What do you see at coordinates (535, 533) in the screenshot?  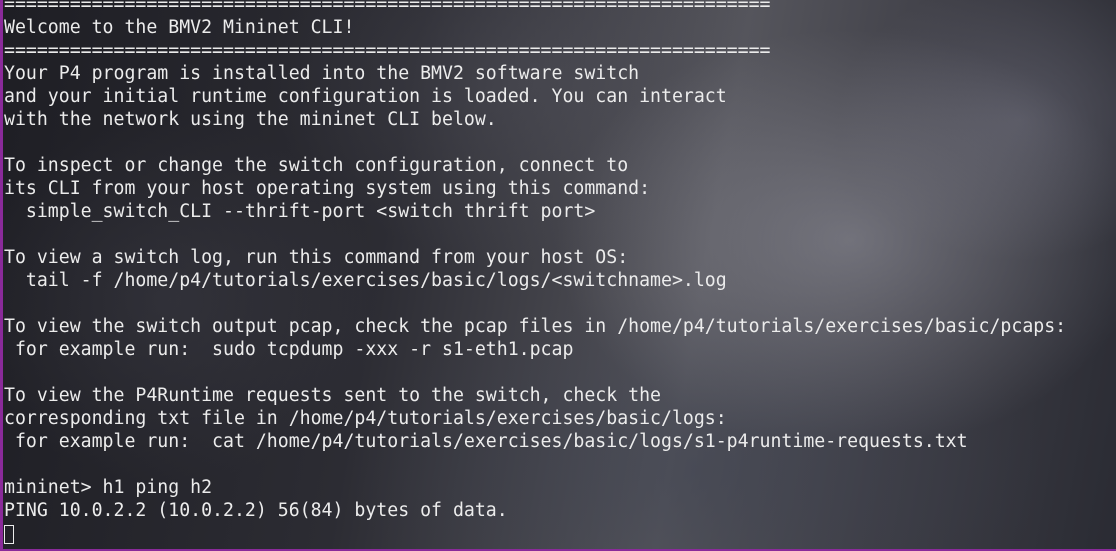 I see `terminal-input-line` at bounding box center [535, 533].